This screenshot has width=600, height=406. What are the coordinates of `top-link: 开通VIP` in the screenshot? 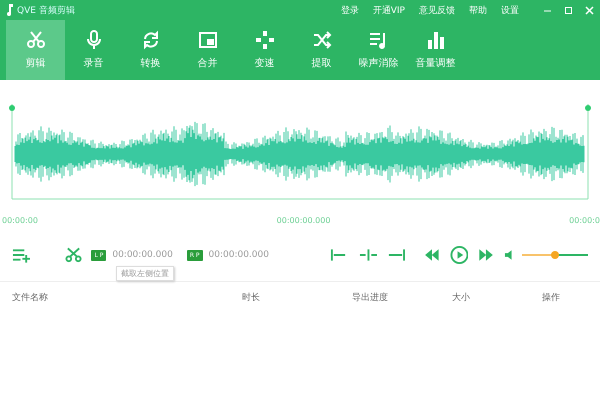 It's located at (388, 10).